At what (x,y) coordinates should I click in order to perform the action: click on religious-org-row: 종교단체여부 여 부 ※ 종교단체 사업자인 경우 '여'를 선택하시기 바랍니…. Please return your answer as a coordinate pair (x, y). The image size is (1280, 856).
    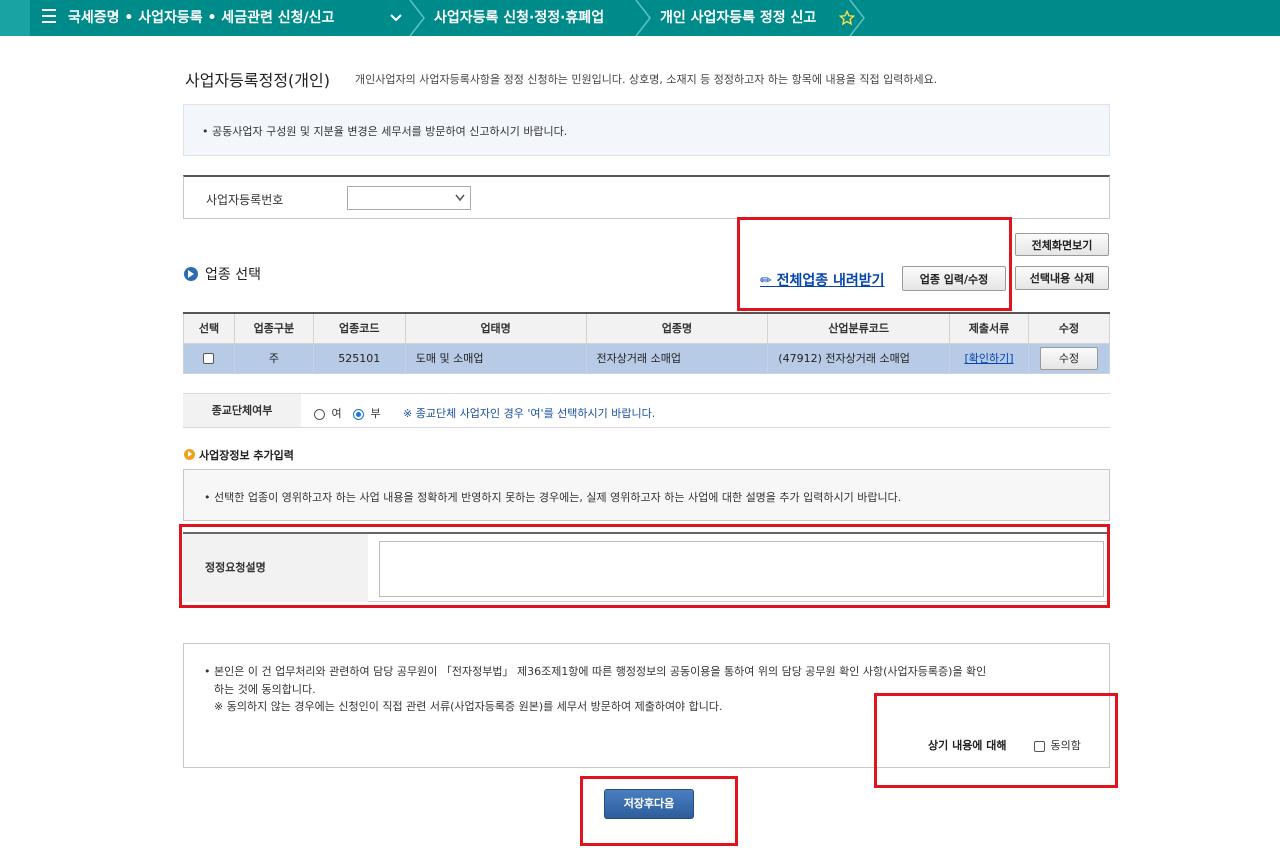
    Looking at the image, I should click on (646, 410).